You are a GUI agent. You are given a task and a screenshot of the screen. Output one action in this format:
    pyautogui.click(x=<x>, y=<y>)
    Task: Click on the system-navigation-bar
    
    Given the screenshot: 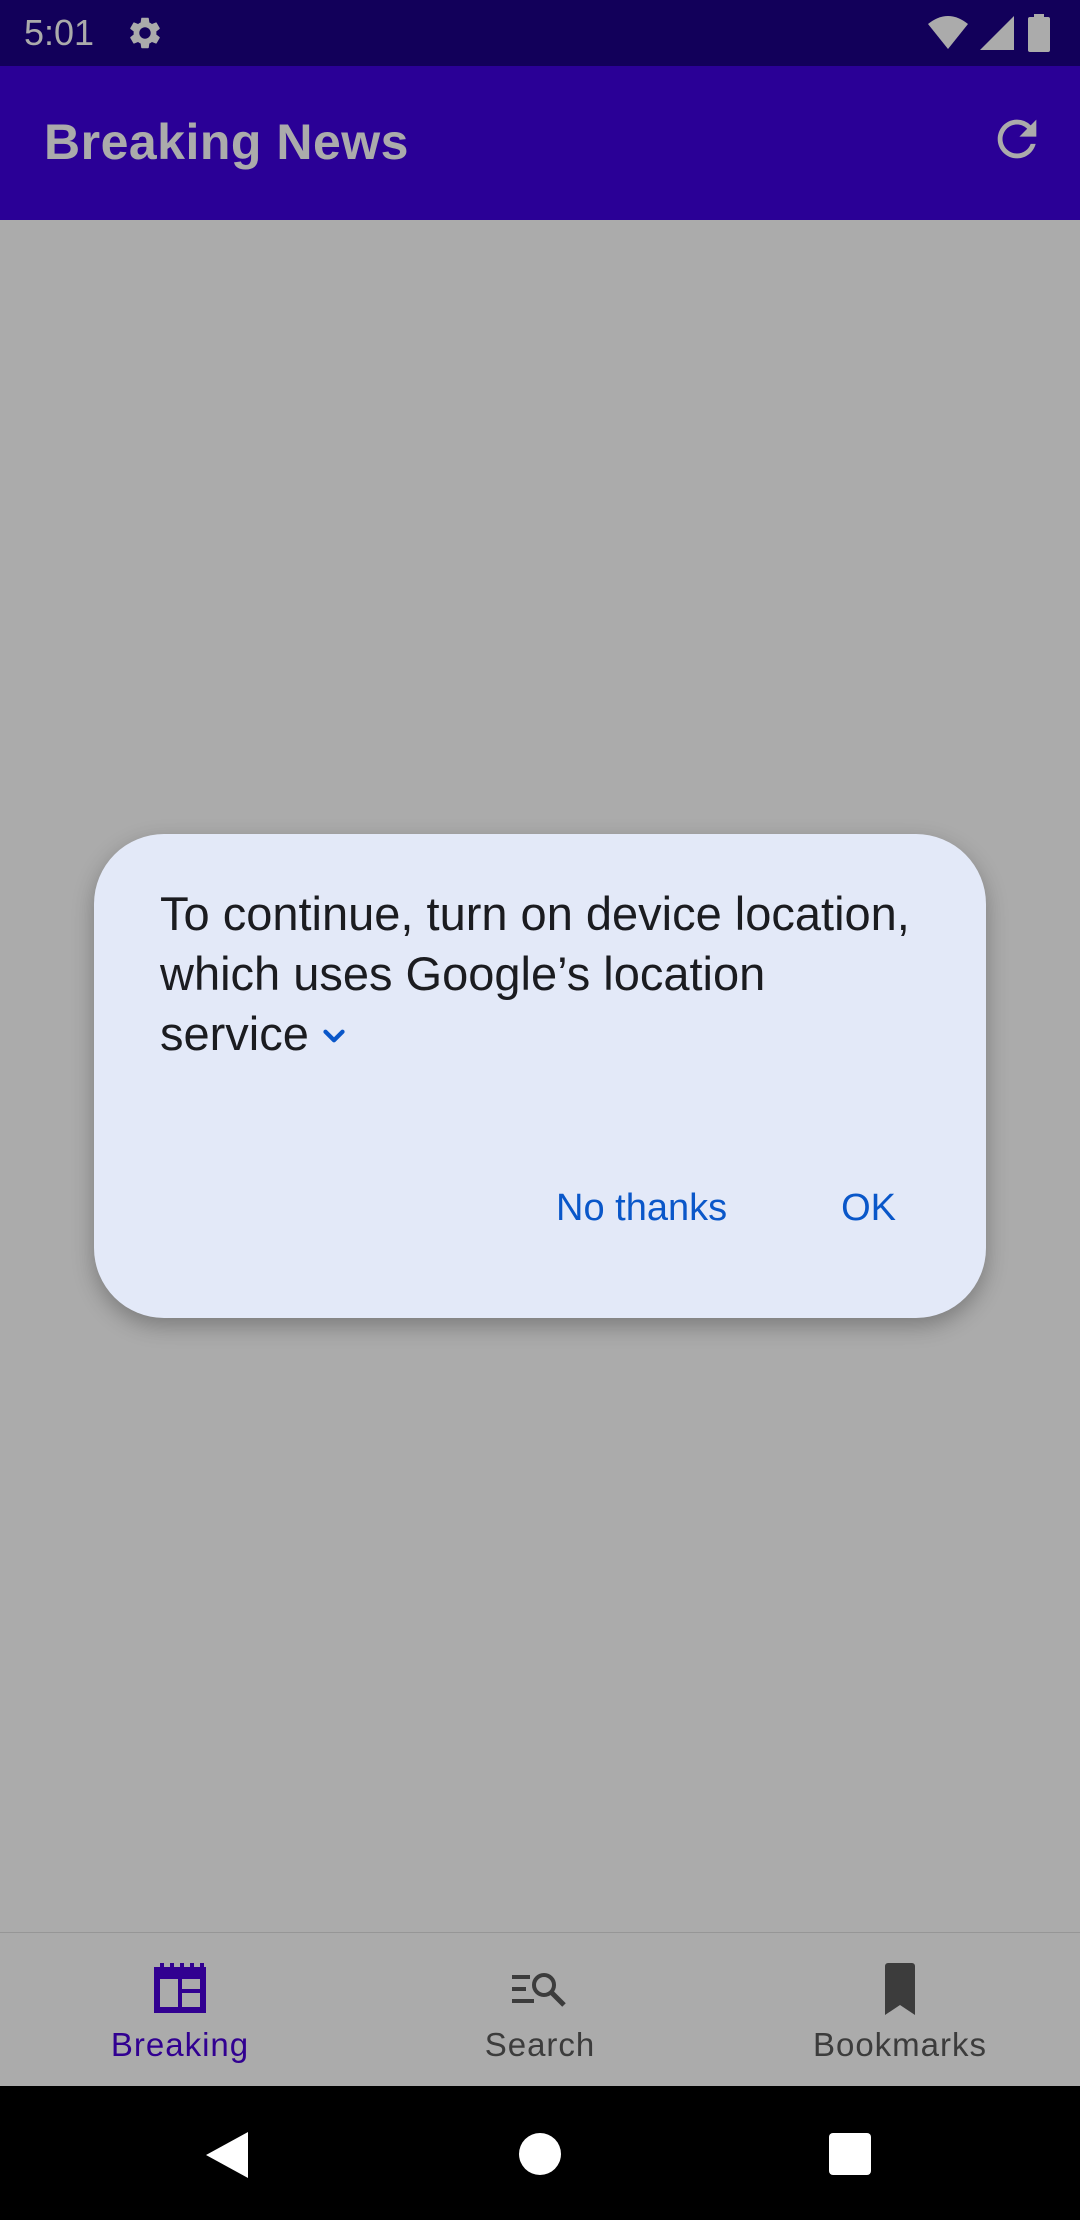 What is the action you would take?
    pyautogui.click(x=540, y=2153)
    